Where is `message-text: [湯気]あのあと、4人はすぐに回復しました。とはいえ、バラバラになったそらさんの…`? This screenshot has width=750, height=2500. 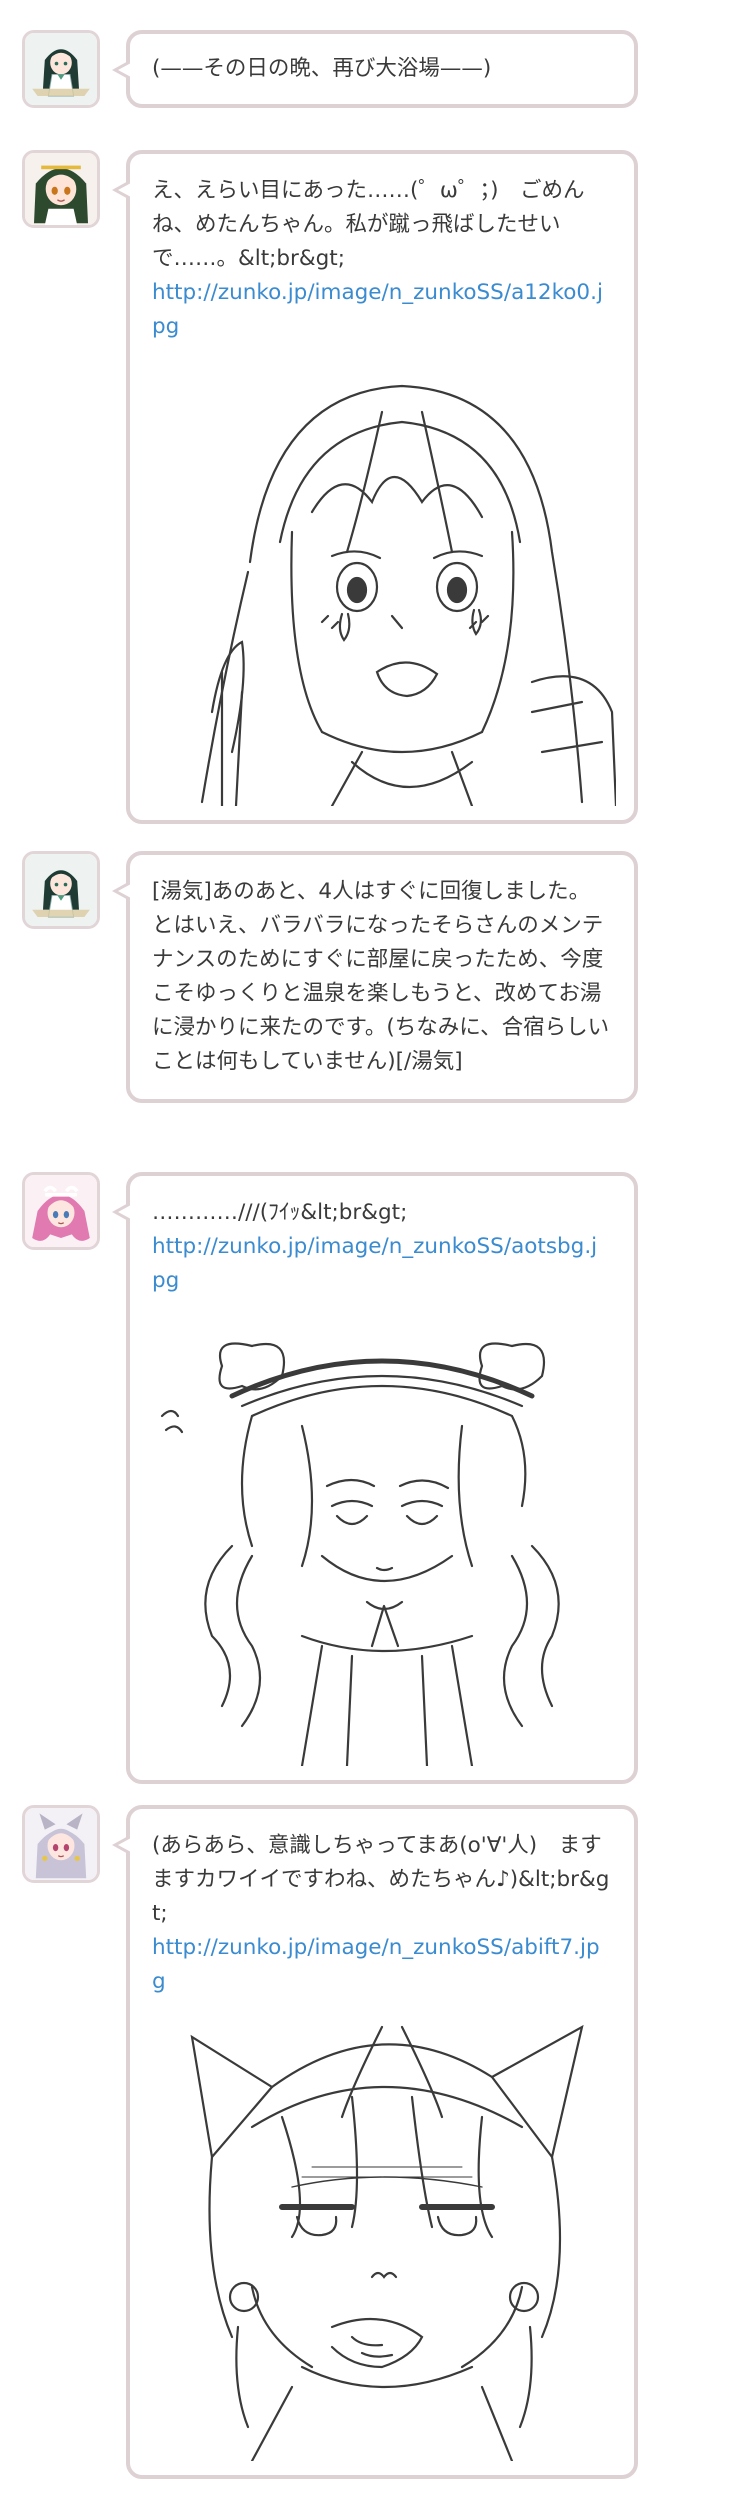 message-text: [湯気]あのあと、4人はすぐに回復しました。とはいえ、バラバラになったそらさんの… is located at coordinates (381, 976).